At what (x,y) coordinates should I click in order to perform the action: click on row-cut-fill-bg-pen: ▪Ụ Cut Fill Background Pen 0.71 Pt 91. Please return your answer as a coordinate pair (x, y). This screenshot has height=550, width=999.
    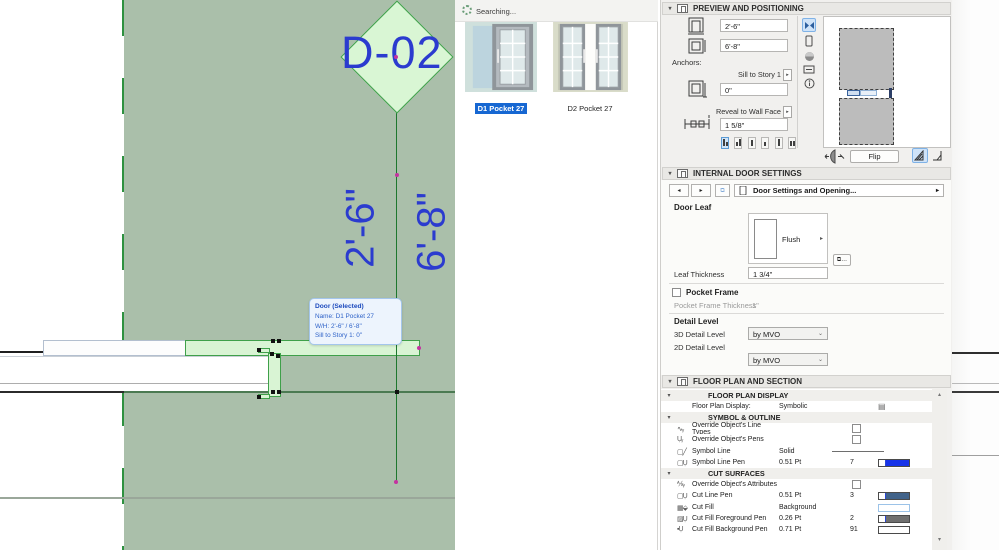
    Looking at the image, I should click on (796, 529).